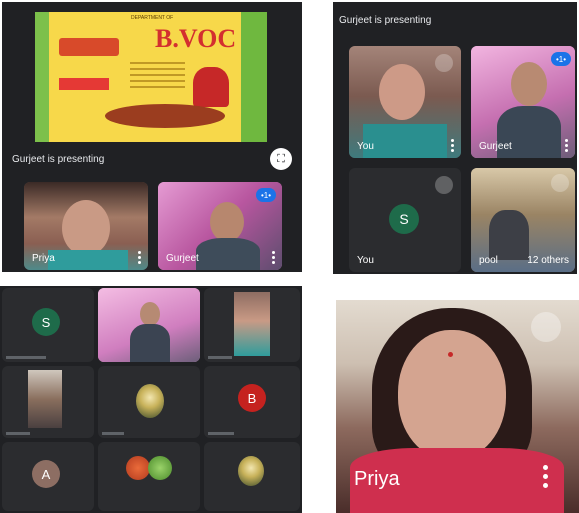 The image size is (579, 513). Describe the element at coordinates (157, 77) in the screenshot. I see `poster-text-lines` at that location.